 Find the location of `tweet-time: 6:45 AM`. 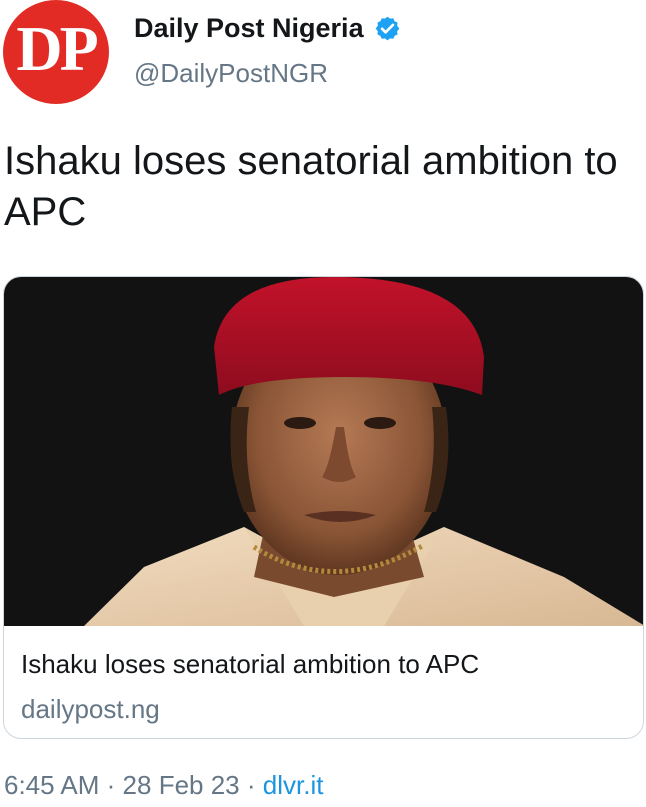

tweet-time: 6:45 AM is located at coordinates (51, 785).